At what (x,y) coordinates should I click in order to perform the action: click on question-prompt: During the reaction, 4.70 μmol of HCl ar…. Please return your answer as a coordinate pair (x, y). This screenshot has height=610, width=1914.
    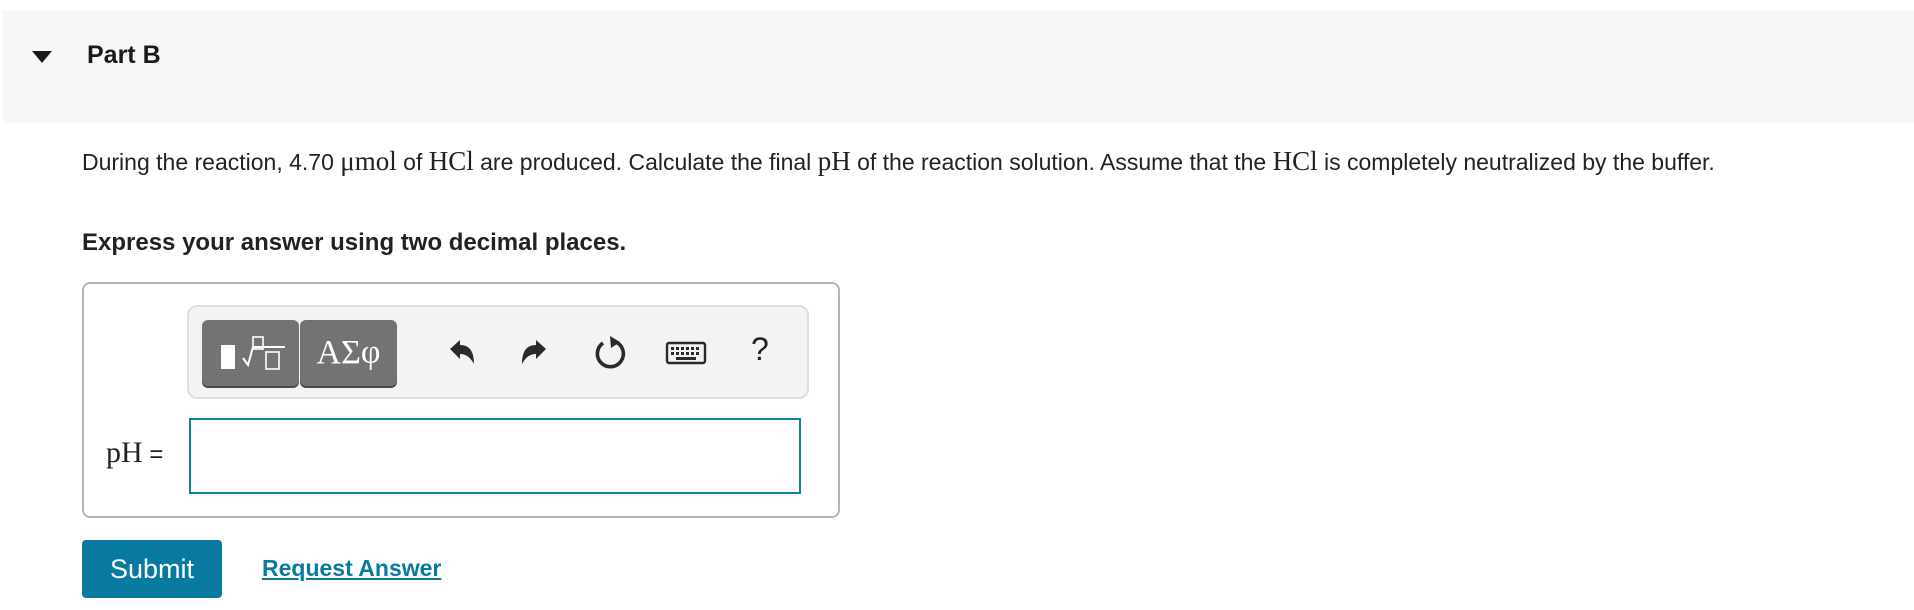
    Looking at the image, I should click on (982, 161).